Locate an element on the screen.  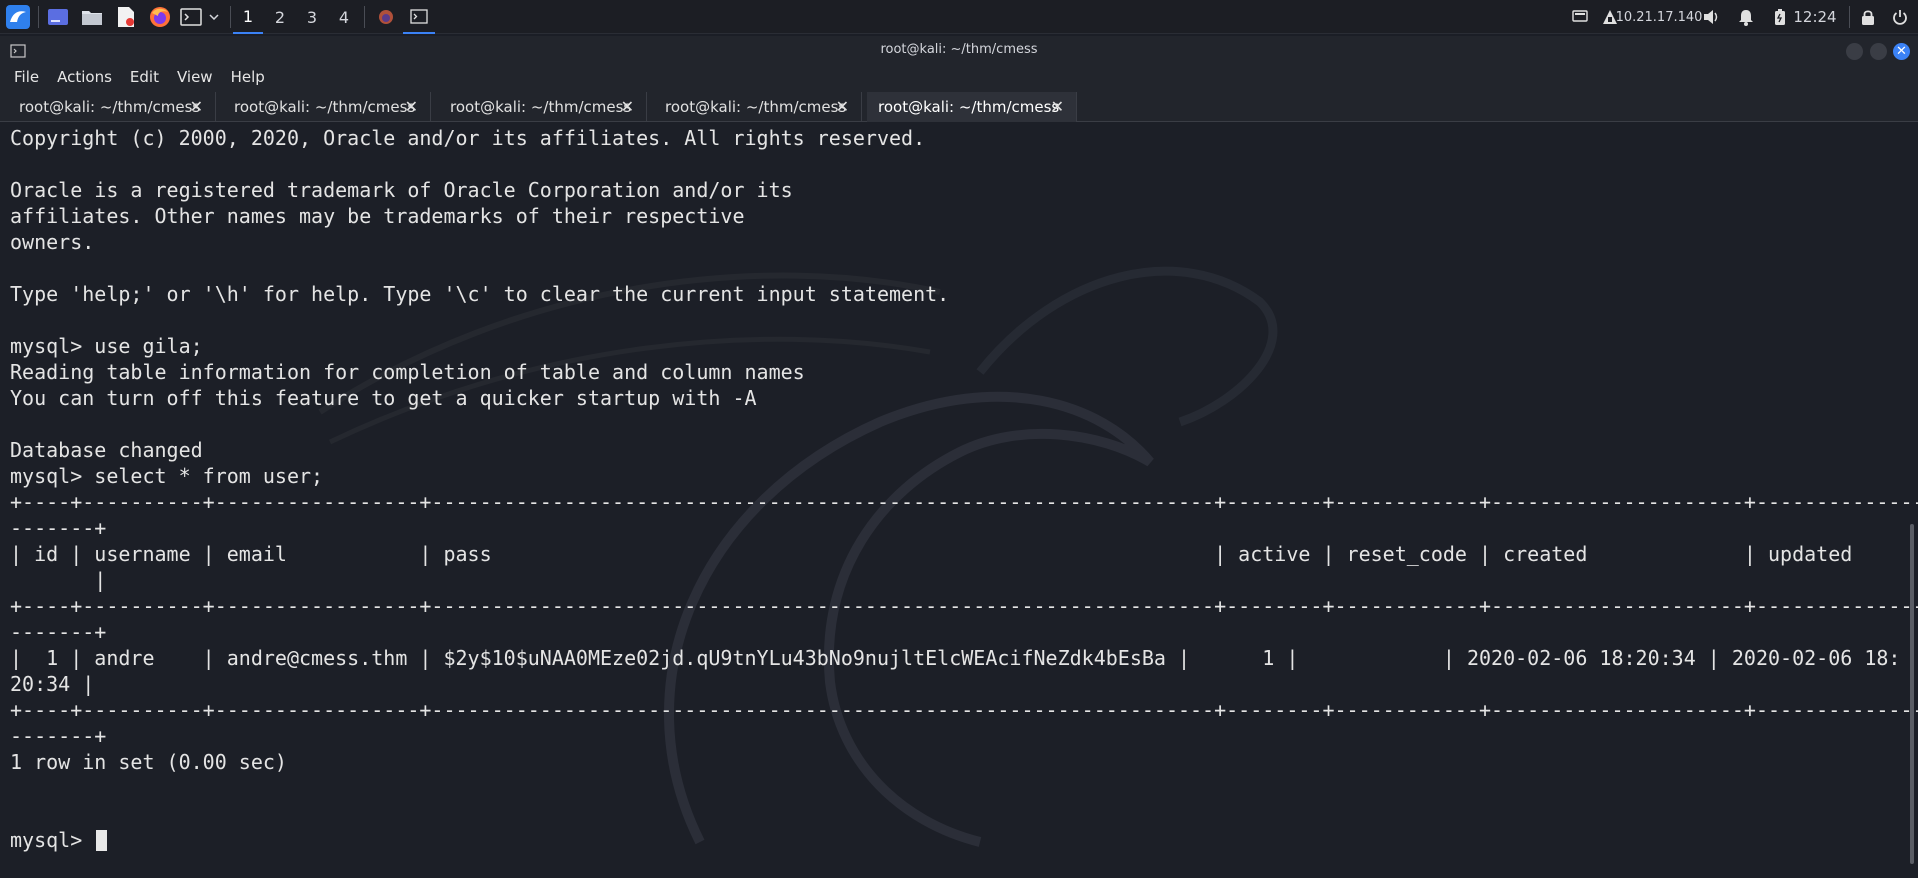
minimize-button is located at coordinates (1854, 51).